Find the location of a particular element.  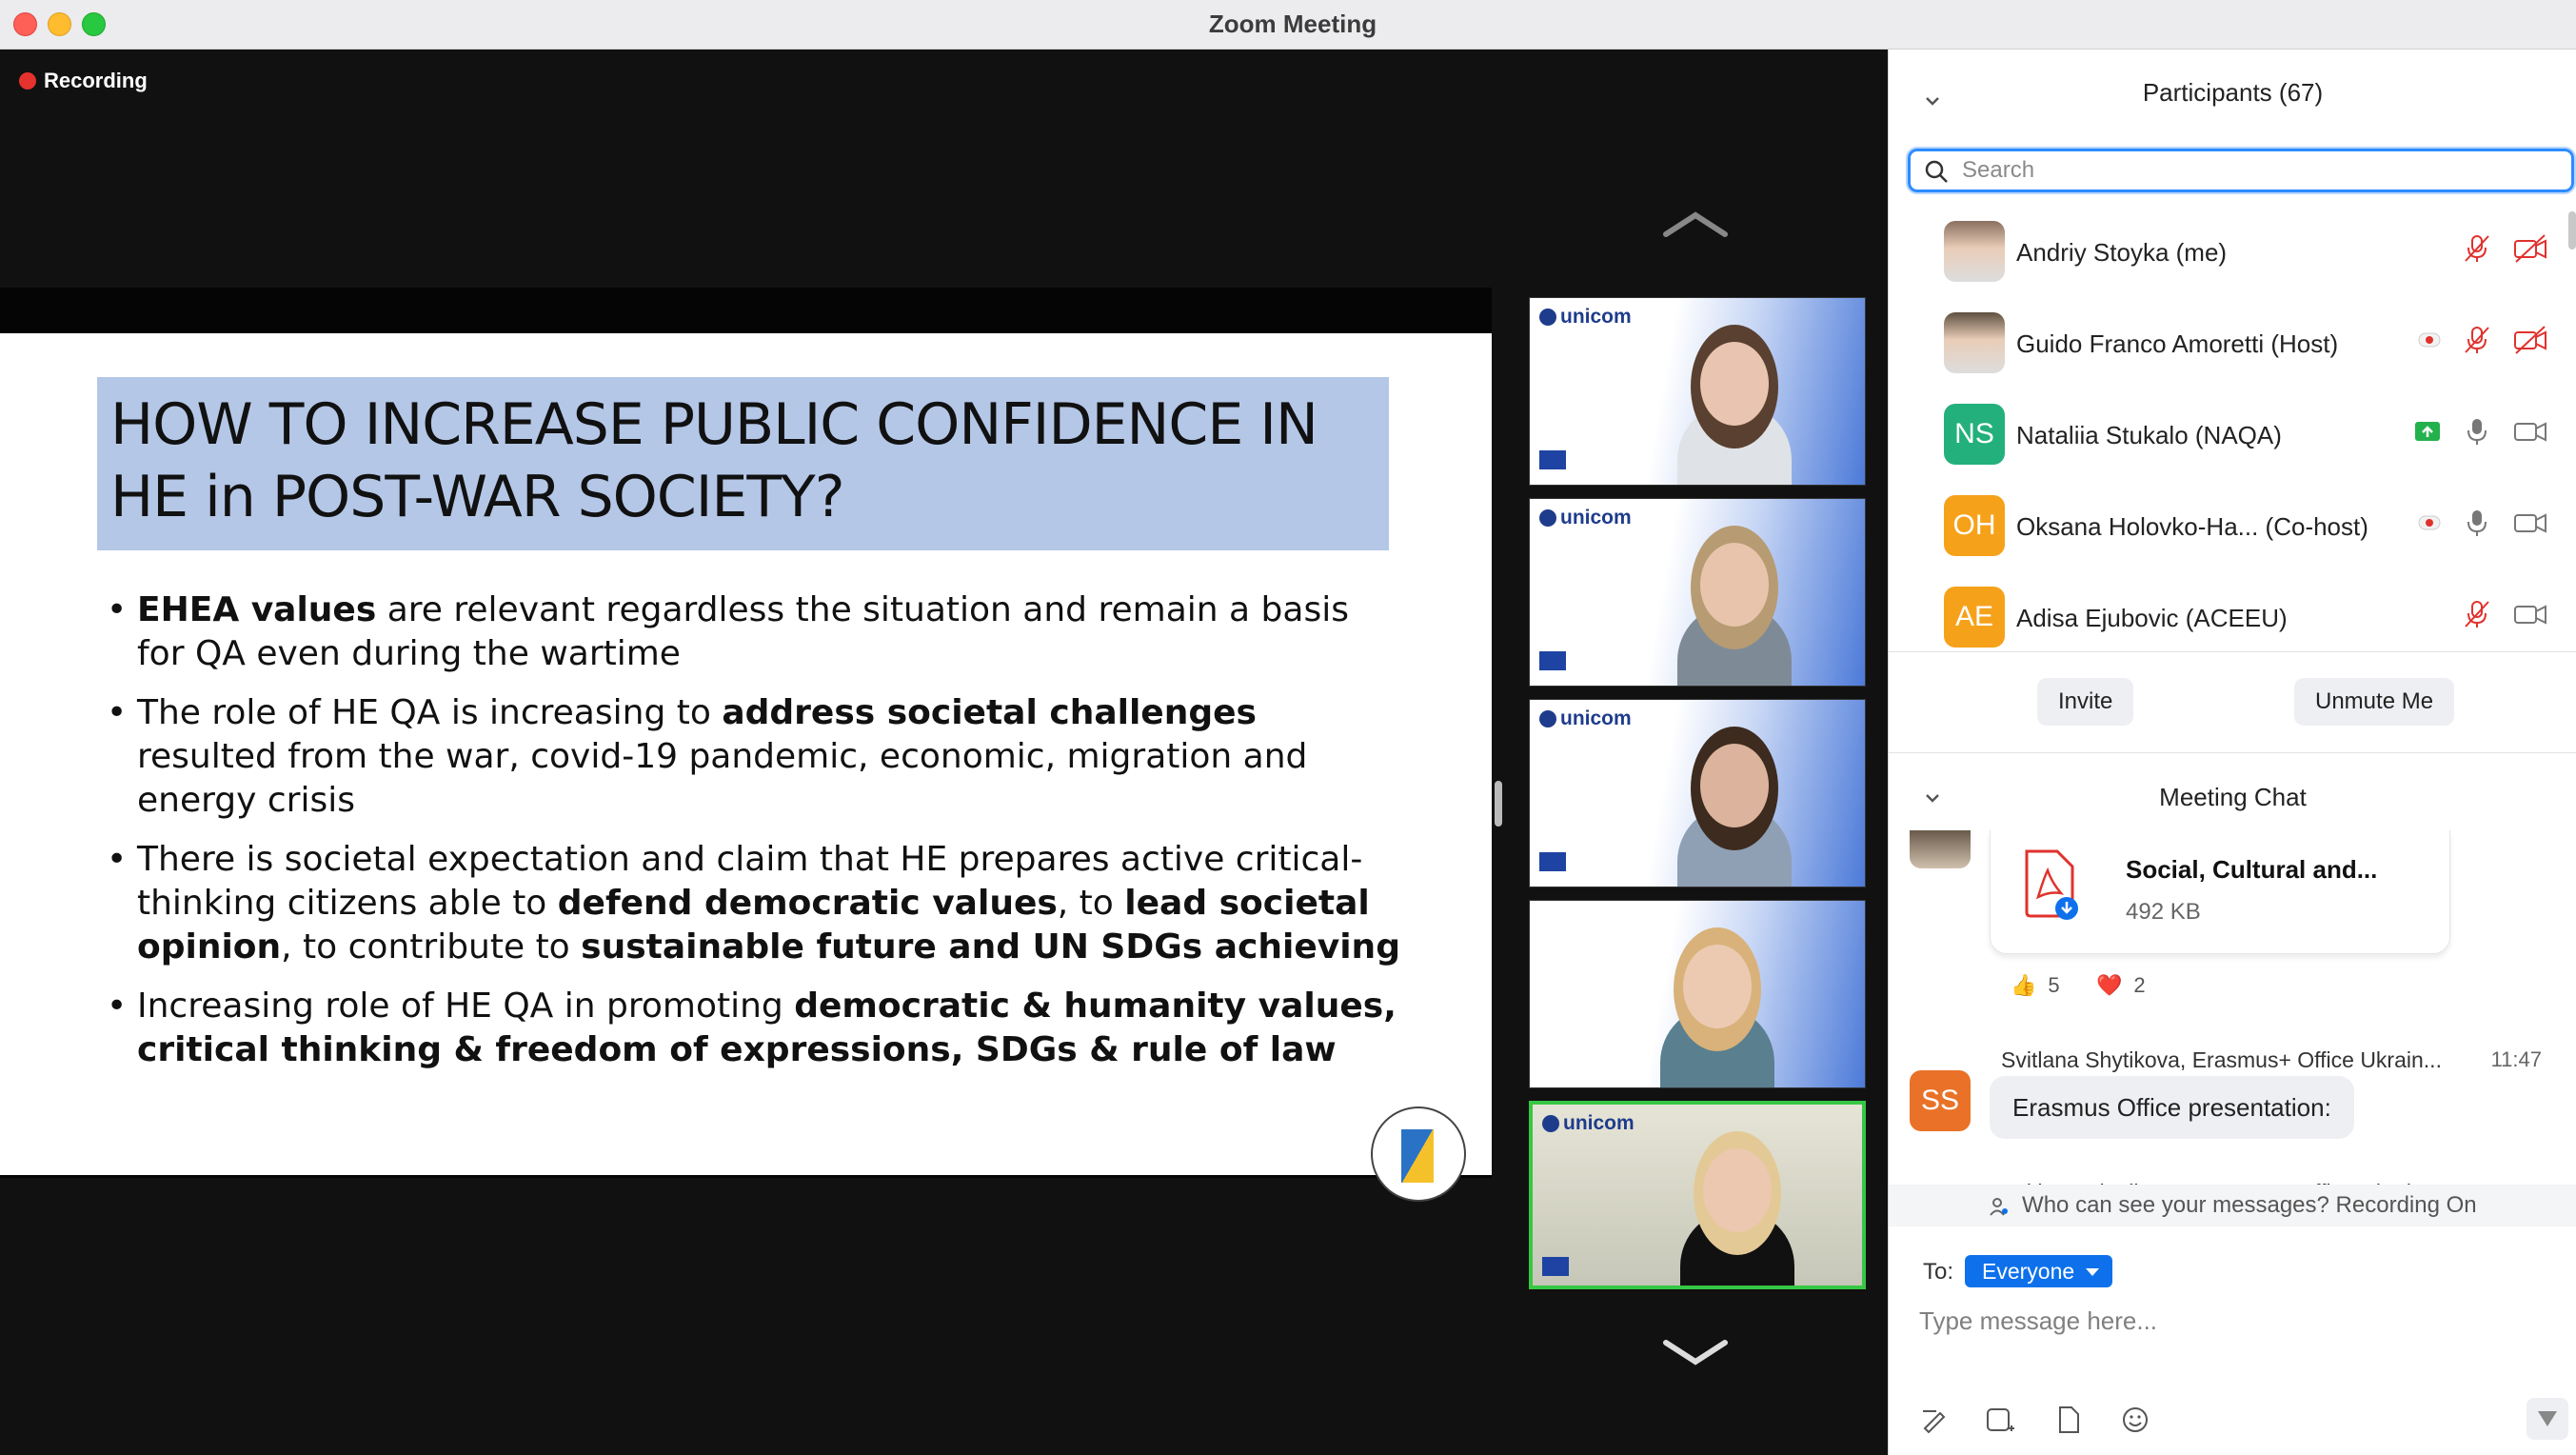

mic-icon is located at coordinates (2477, 523).